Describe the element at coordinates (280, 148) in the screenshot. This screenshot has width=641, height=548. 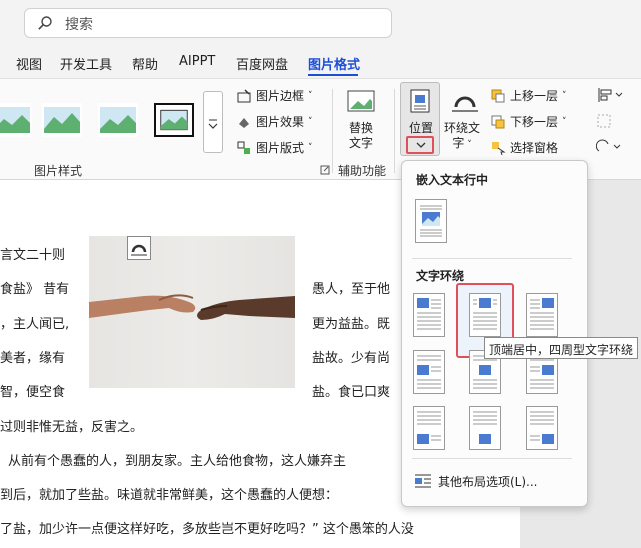
I see `picture-layout-label: 图片版式` at that location.